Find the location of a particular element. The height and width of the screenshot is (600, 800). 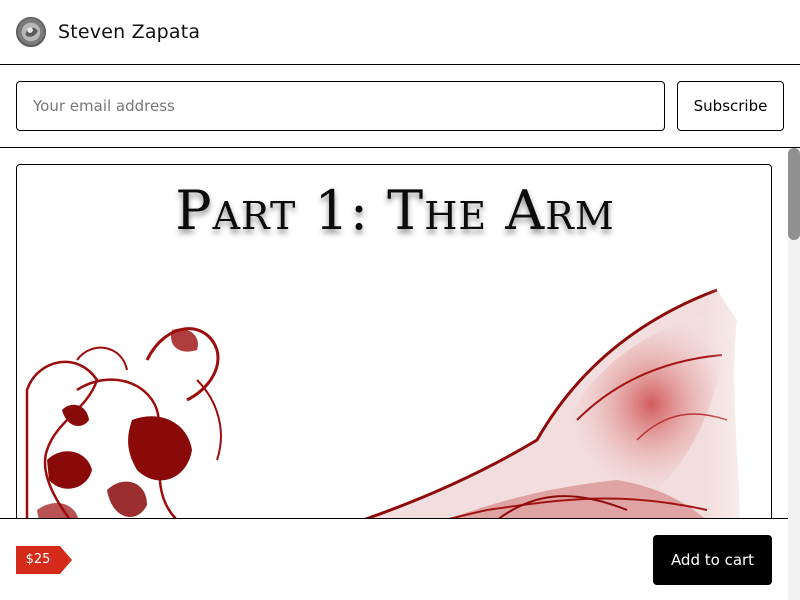

scrollbar is located at coordinates (794, 374).